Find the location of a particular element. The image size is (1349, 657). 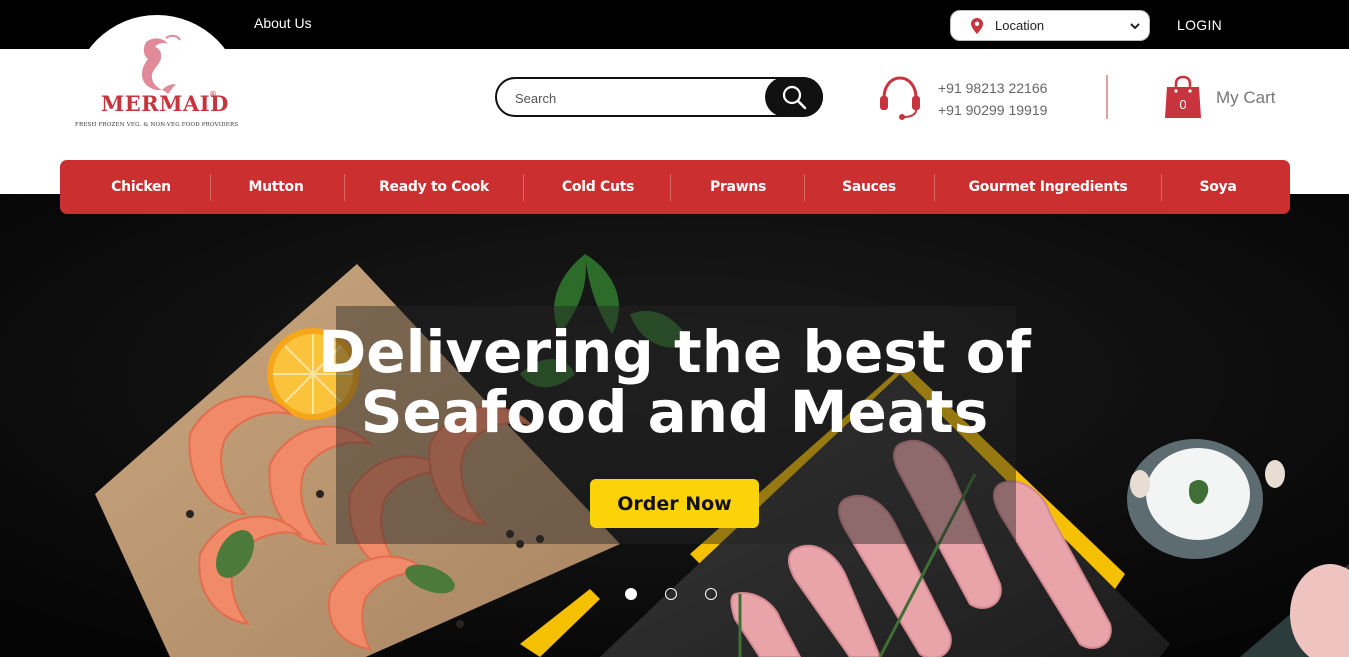

mermaid-logo-icon is located at coordinates (161, 64).